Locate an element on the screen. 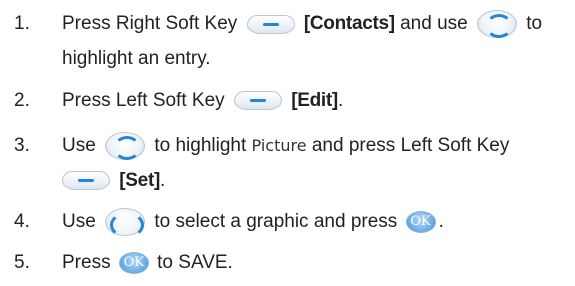 The height and width of the screenshot is (286, 575). step-text: Press is located at coordinates (86, 262).